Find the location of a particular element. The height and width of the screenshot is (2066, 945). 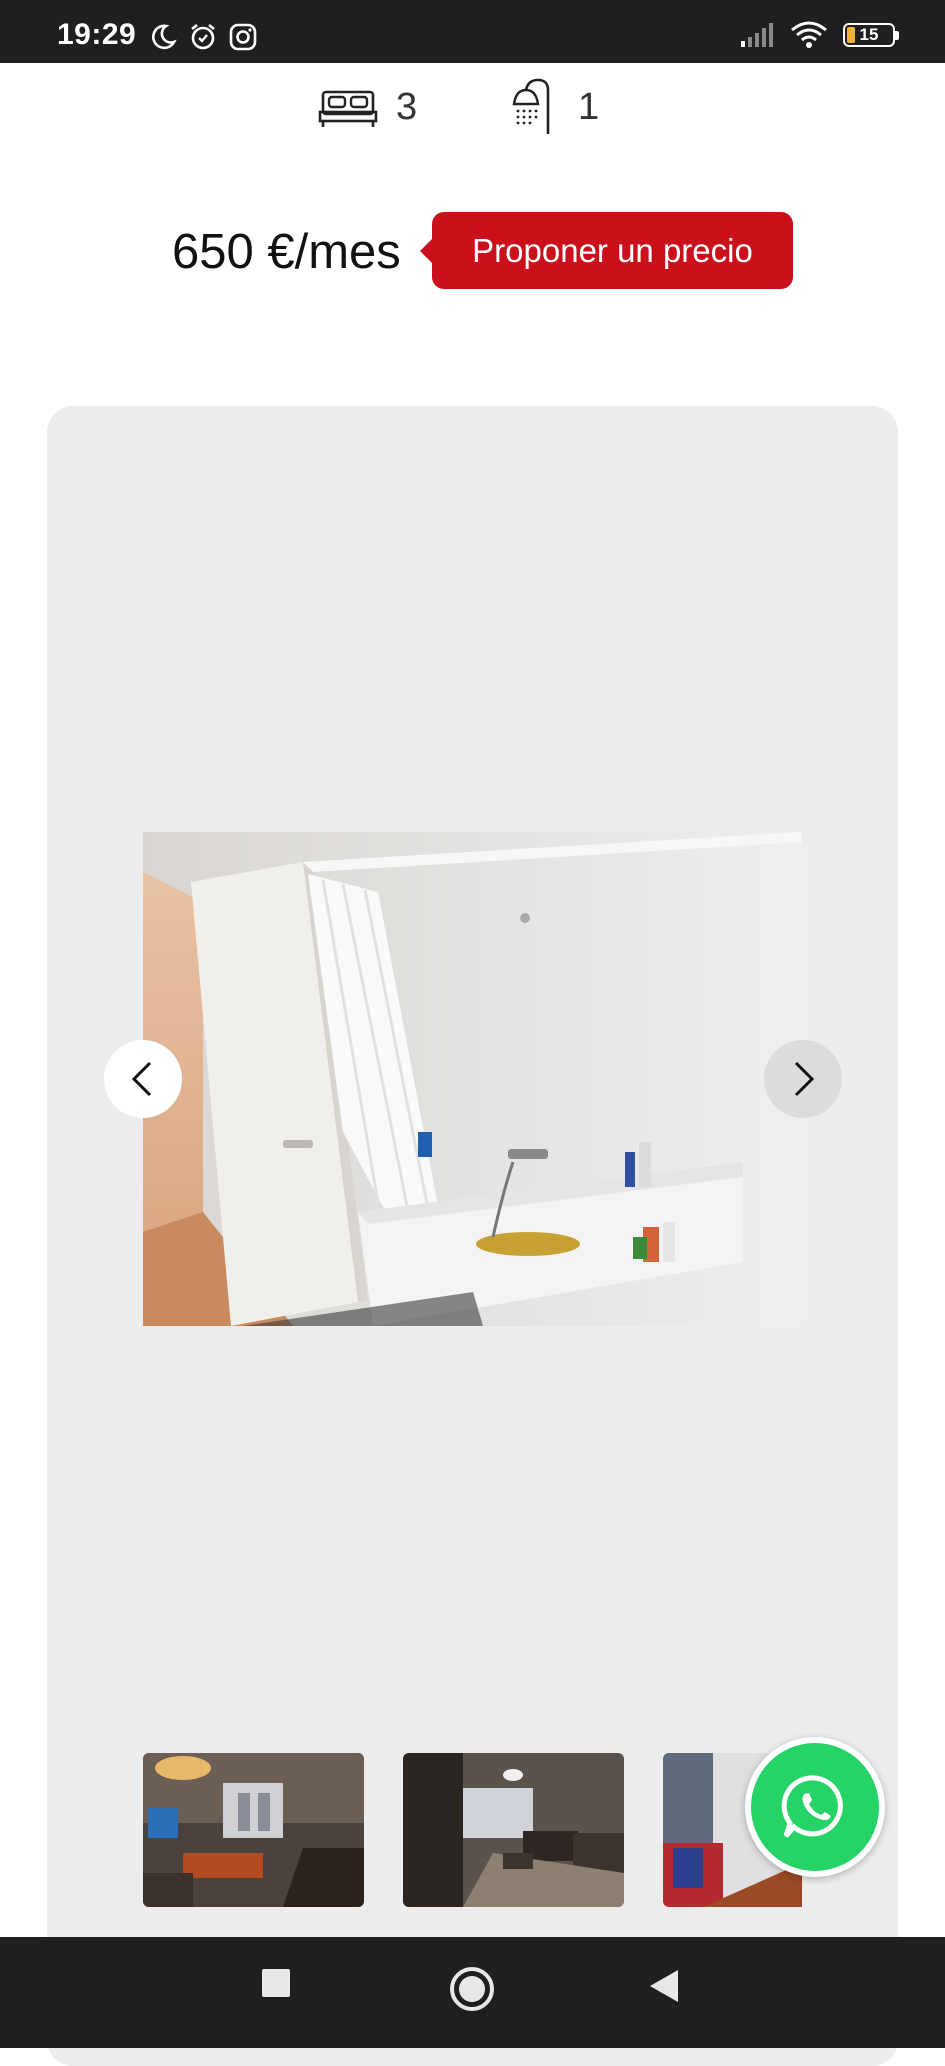

bathrooms-count: 1 is located at coordinates (589, 106).